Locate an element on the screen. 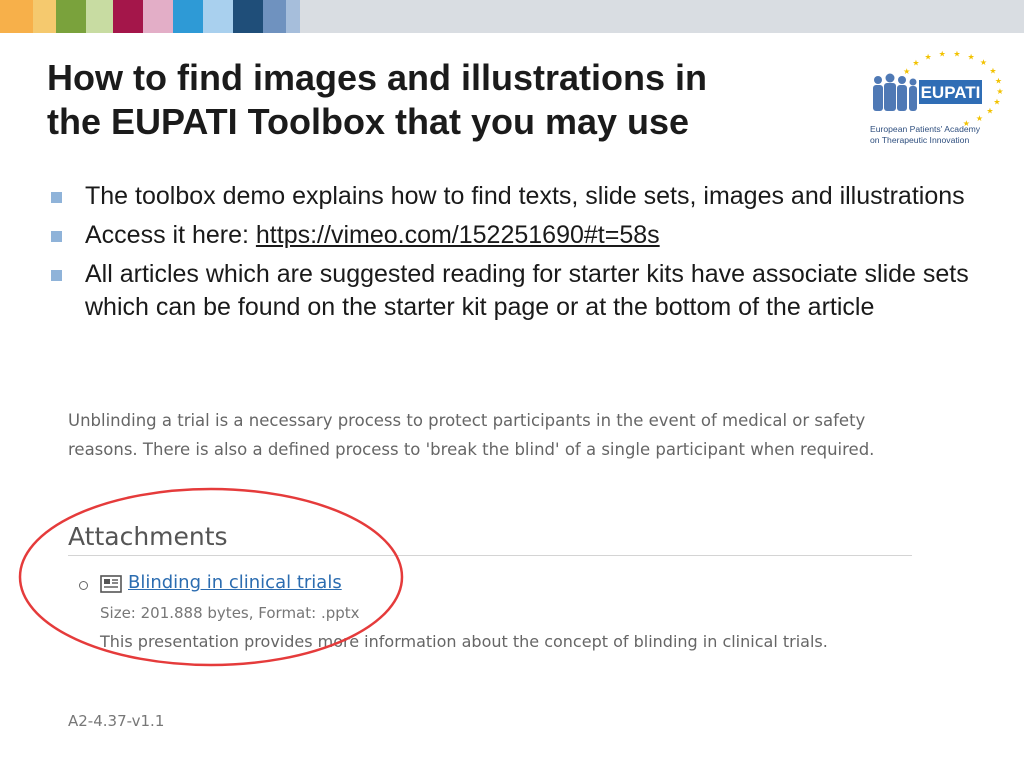  highlight-circle is located at coordinates (211, 577).